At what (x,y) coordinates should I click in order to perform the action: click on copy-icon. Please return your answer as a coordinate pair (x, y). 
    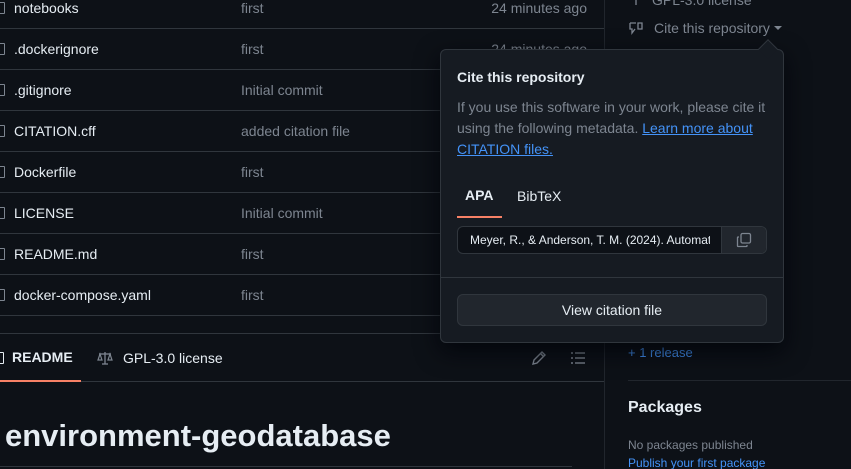
    Looking at the image, I should click on (744, 240).